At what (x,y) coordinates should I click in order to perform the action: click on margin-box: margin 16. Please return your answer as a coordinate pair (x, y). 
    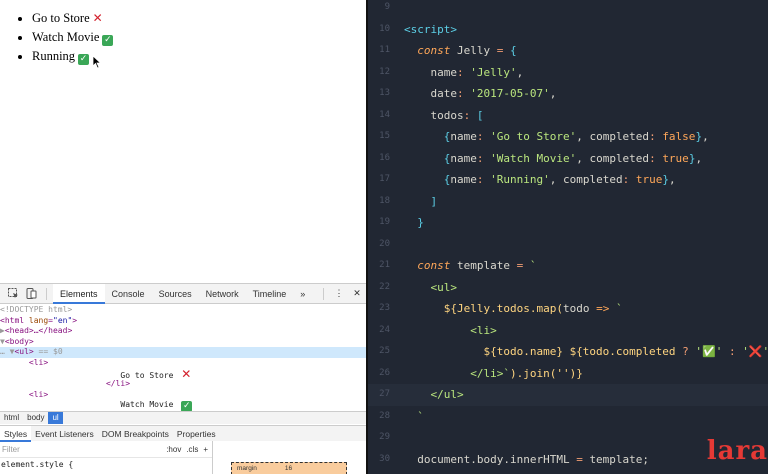
    Looking at the image, I should click on (289, 468).